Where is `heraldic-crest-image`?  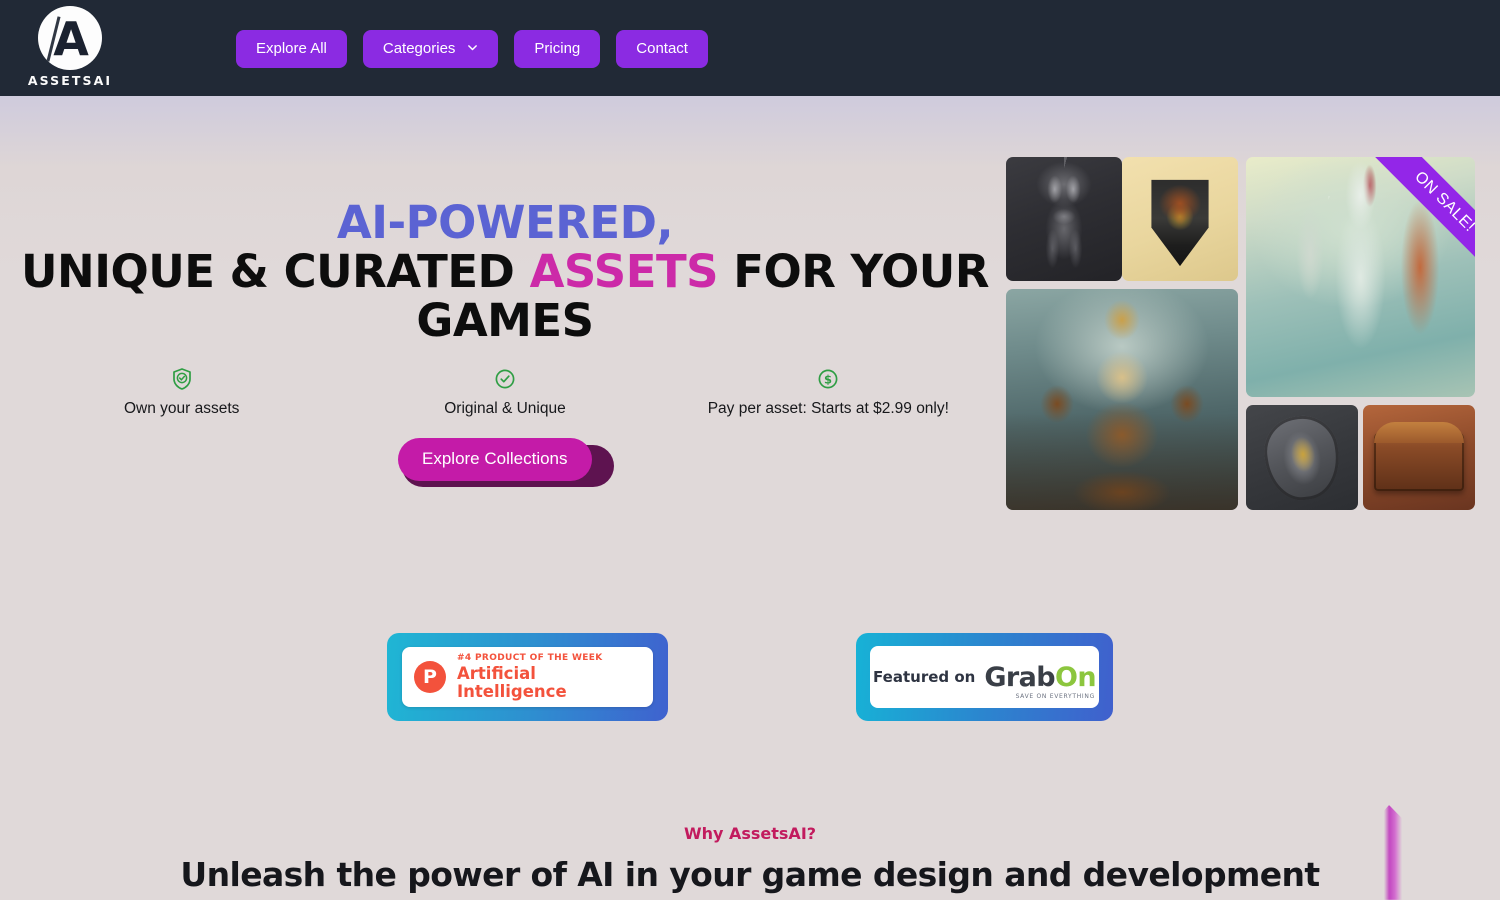 heraldic-crest-image is located at coordinates (1180, 219).